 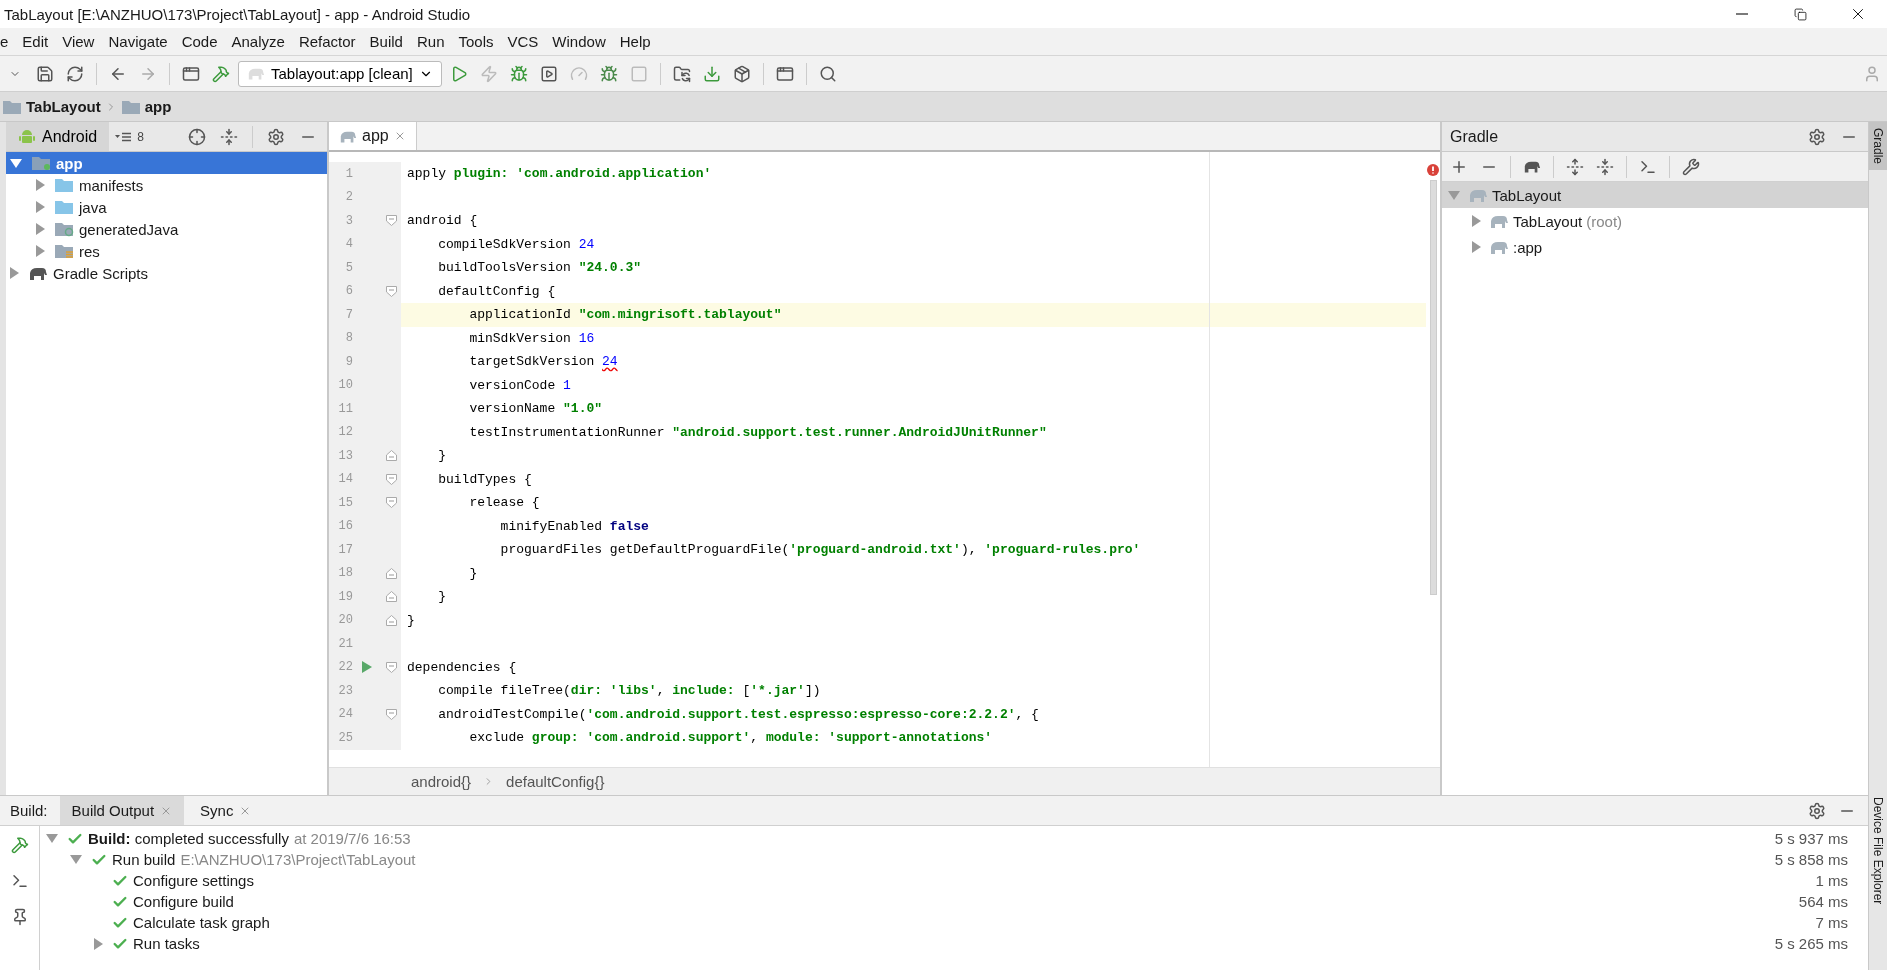 What do you see at coordinates (140, 136) in the screenshot?
I see `filter-count: 8` at bounding box center [140, 136].